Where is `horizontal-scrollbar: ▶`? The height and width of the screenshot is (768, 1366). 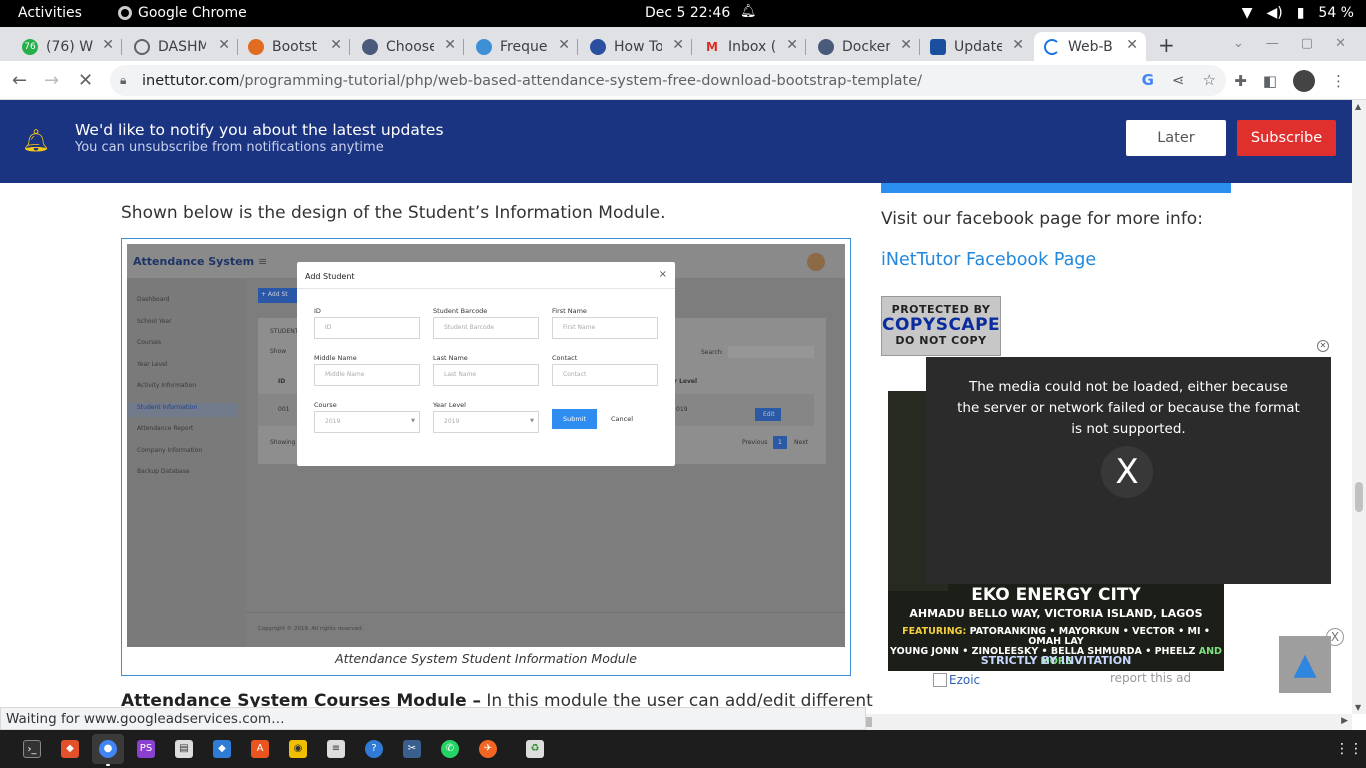 horizontal-scrollbar: ▶ is located at coordinates (1109, 722).